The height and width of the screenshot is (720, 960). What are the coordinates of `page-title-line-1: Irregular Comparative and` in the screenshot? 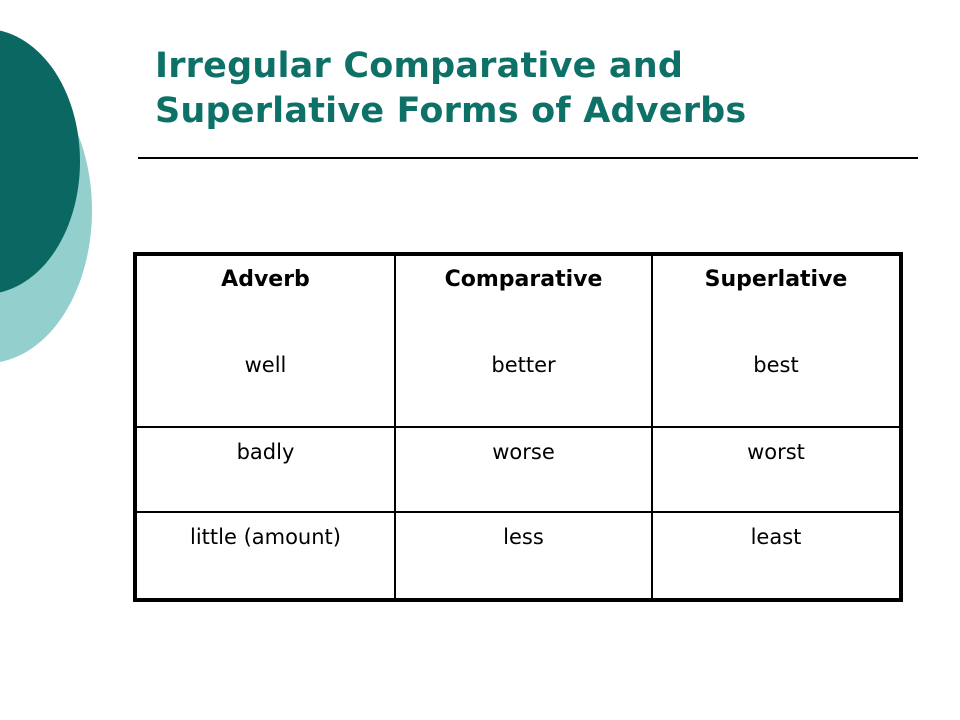 It's located at (419, 66).